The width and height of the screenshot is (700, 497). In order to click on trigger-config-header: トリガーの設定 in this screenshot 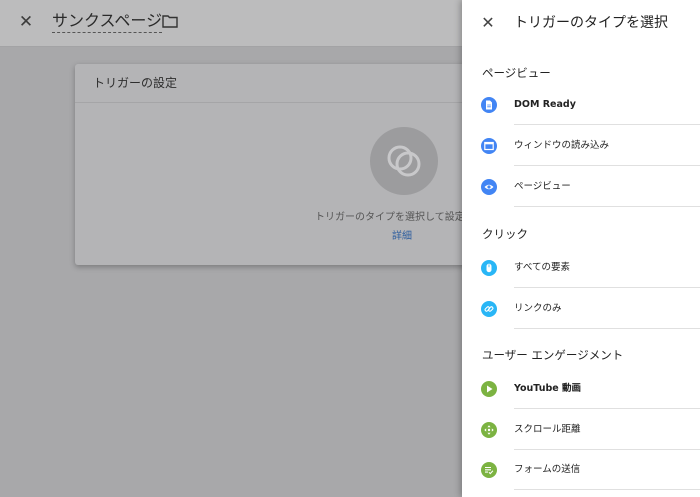, I will do `click(285, 83)`.